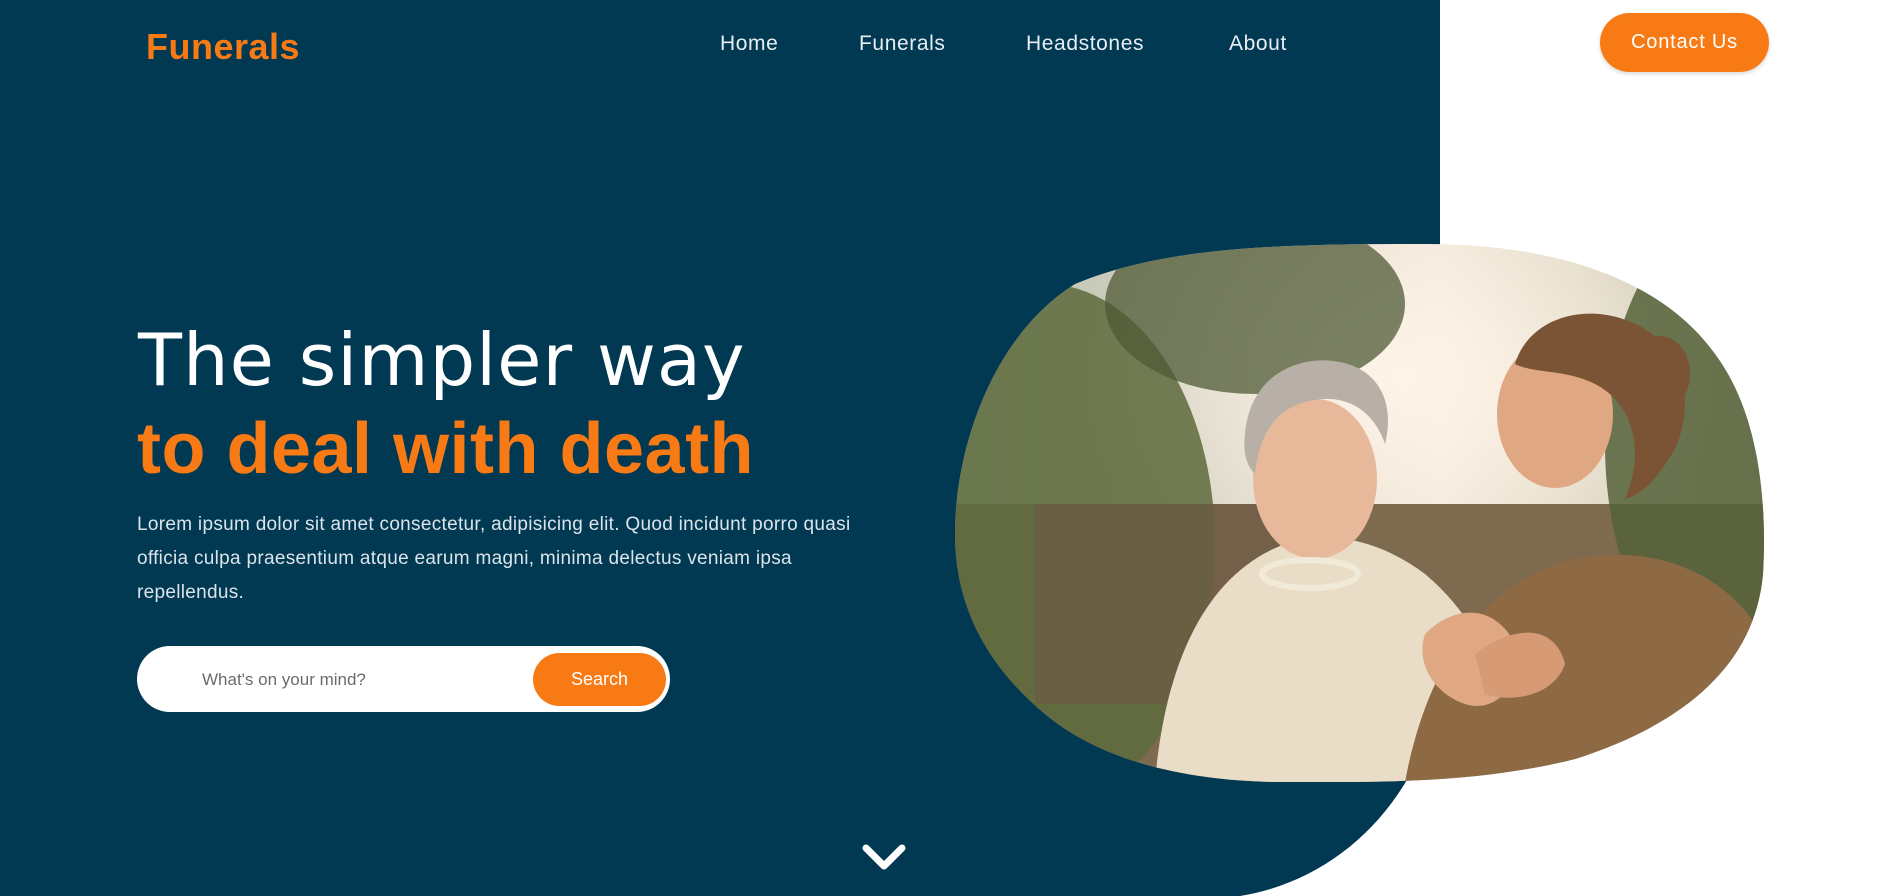 This screenshot has width=1877, height=896. What do you see at coordinates (884, 857) in the screenshot?
I see `chevron-down-icon` at bounding box center [884, 857].